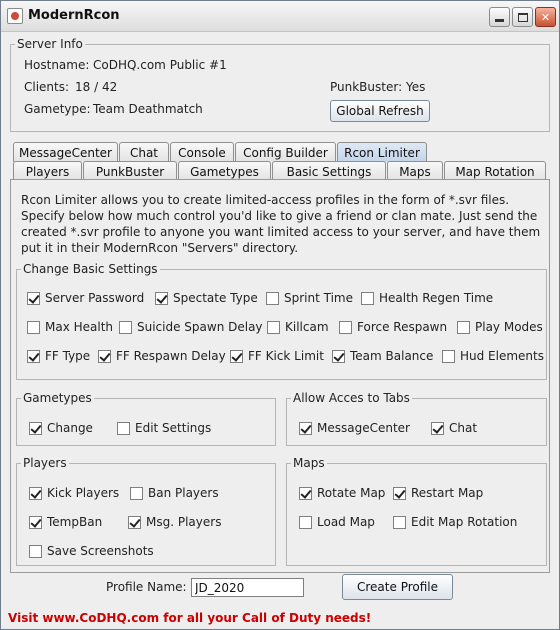  Describe the element at coordinates (382, 356) in the screenshot. I see `team-balance-checkbox: Team Balance` at that location.